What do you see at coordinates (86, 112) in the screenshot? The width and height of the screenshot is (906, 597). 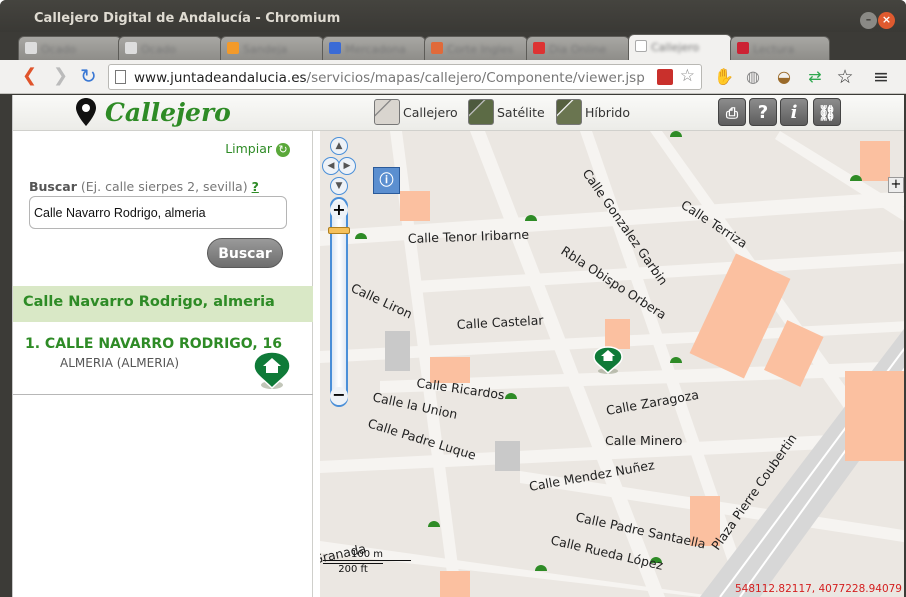 I see `location-pin-icon` at bounding box center [86, 112].